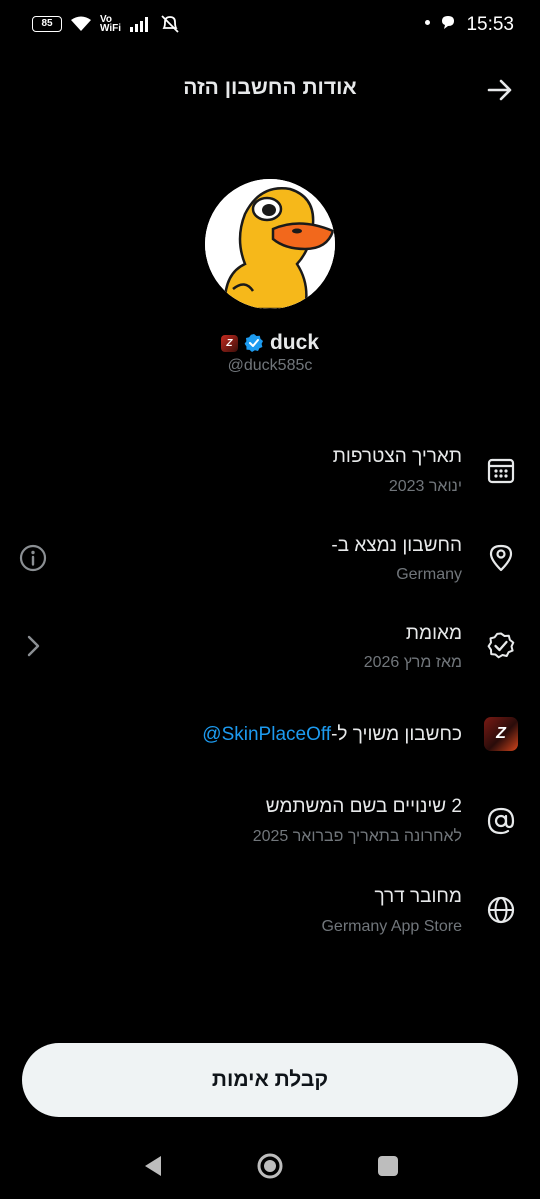 This screenshot has width=540, height=1199. What do you see at coordinates (501, 734) in the screenshot?
I see `affiliate-brand-icon: Z` at bounding box center [501, 734].